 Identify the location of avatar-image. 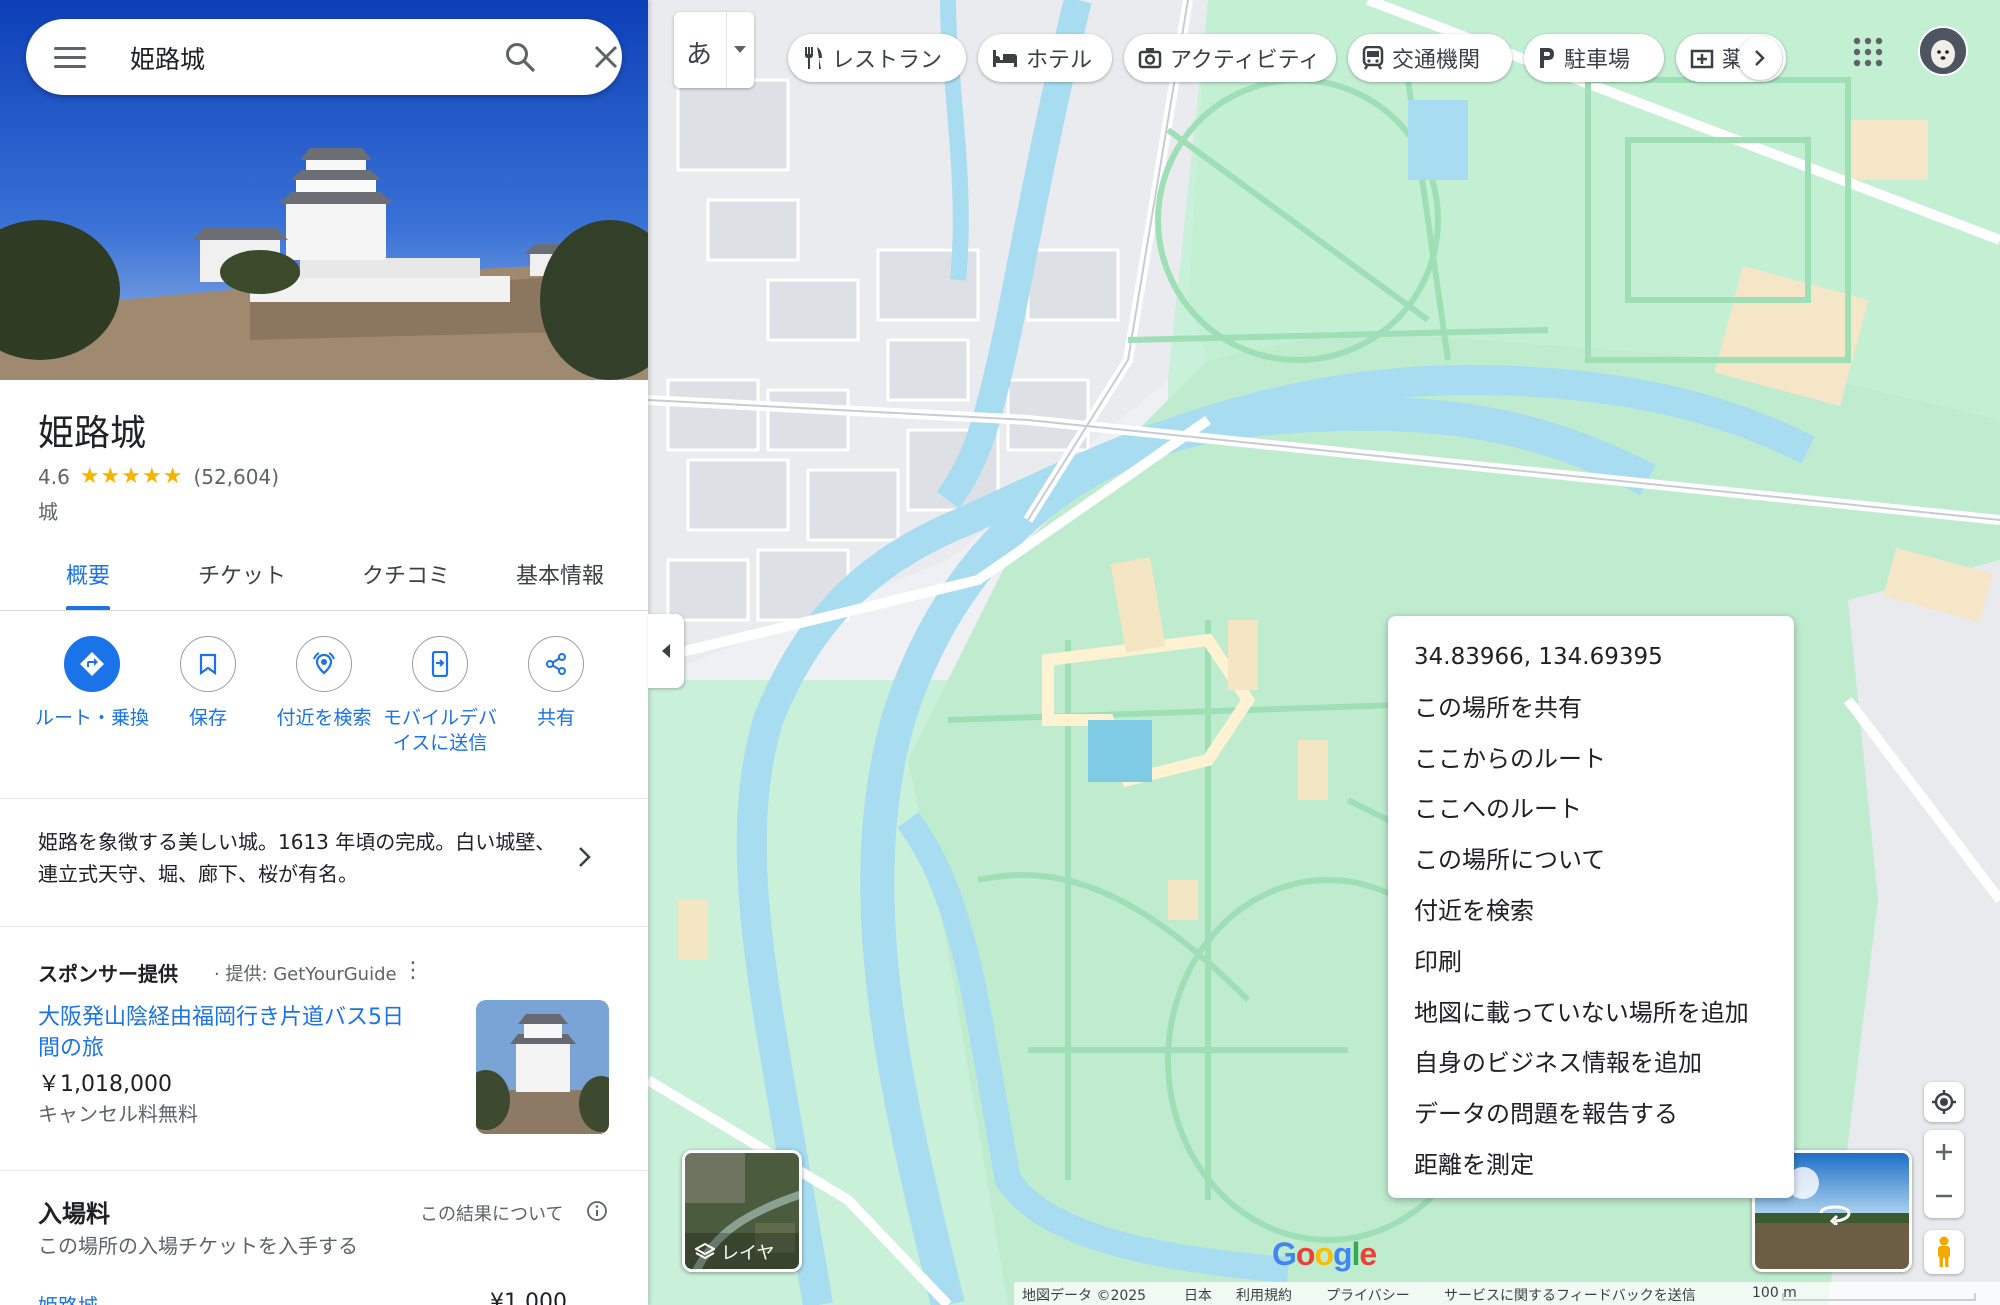
(1943, 51).